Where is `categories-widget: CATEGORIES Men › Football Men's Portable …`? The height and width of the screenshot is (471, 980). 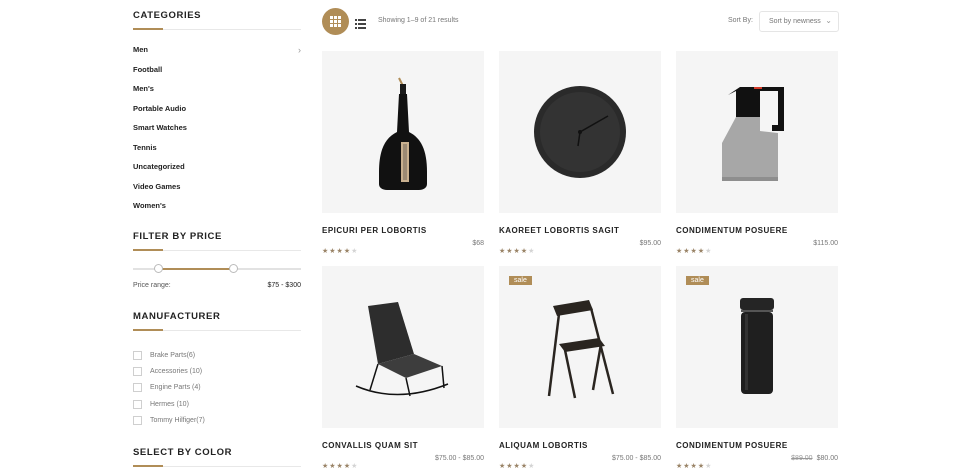
categories-widget: CATEGORIES Men › Football Men's Portable … is located at coordinates (217, 115).